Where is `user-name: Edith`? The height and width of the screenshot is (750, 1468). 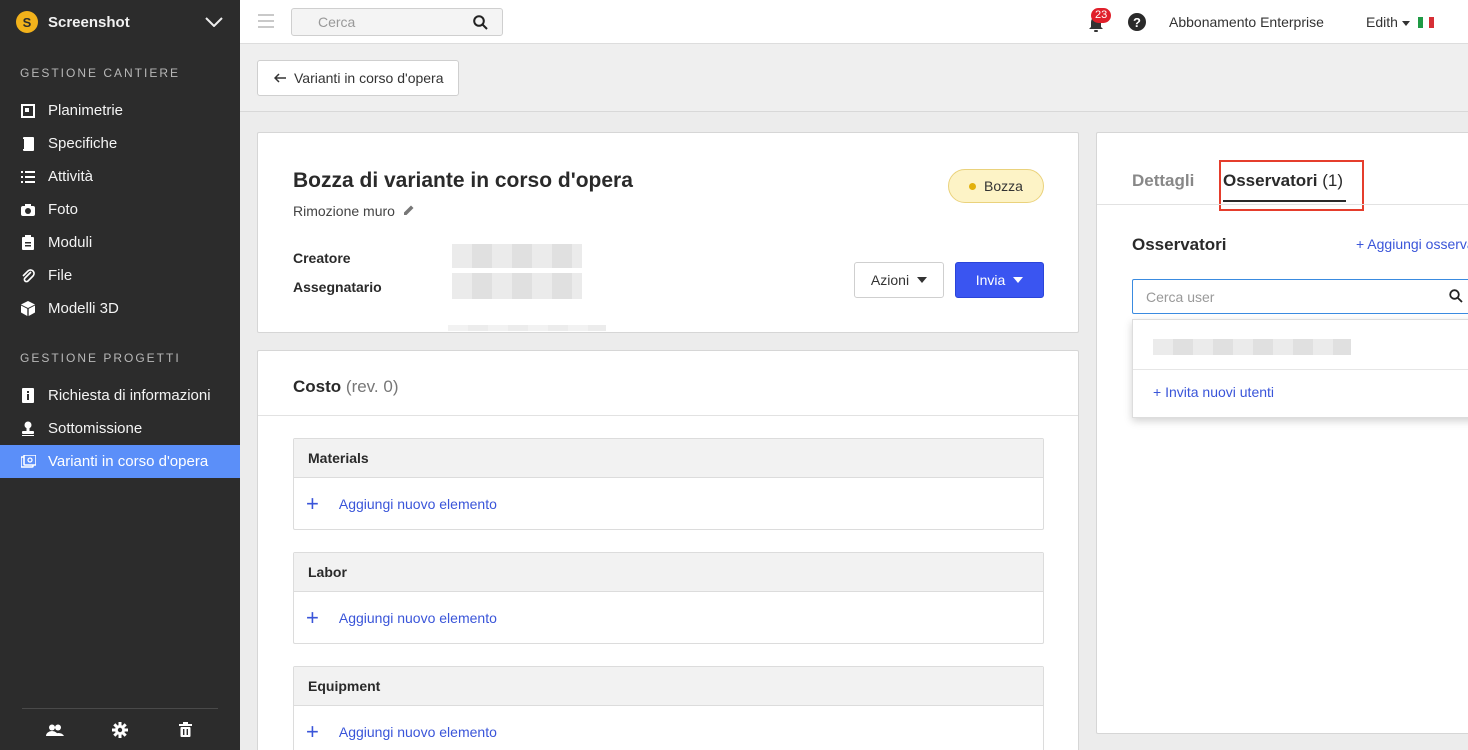
user-name: Edith is located at coordinates (1382, 22).